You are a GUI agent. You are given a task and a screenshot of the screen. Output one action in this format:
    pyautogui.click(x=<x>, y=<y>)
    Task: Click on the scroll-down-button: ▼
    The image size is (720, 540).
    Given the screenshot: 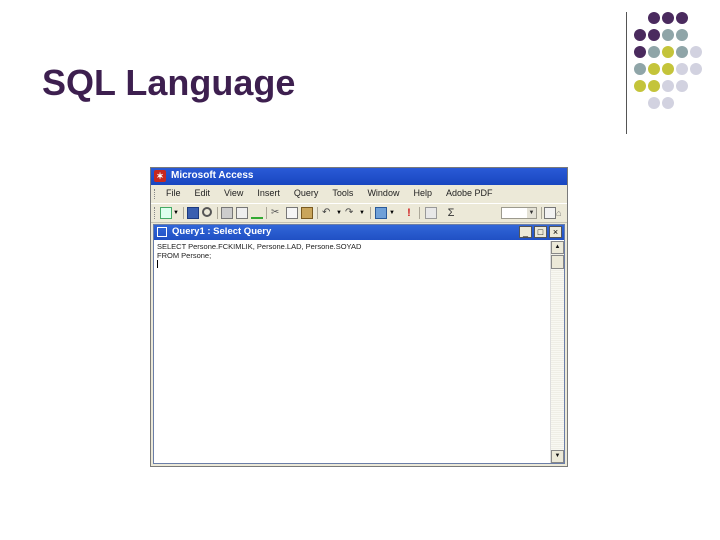 What is the action you would take?
    pyautogui.click(x=557, y=456)
    